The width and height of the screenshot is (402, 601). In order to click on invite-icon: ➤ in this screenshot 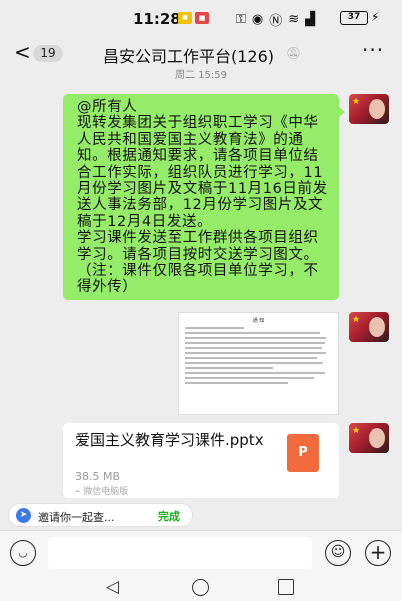, I will do `click(23, 515)`.